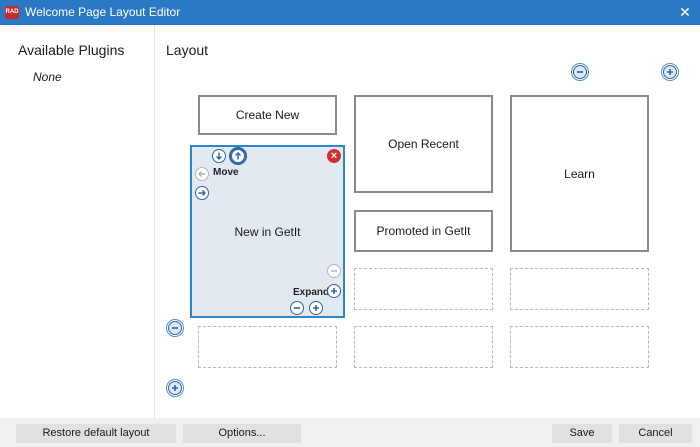 The height and width of the screenshot is (447, 700). I want to click on tile-label: Create New, so click(267, 115).